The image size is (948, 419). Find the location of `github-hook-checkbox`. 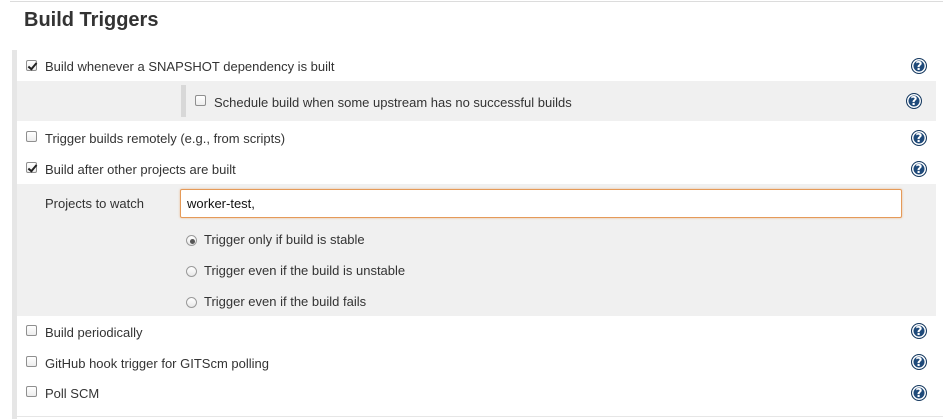

github-hook-checkbox is located at coordinates (31, 361).